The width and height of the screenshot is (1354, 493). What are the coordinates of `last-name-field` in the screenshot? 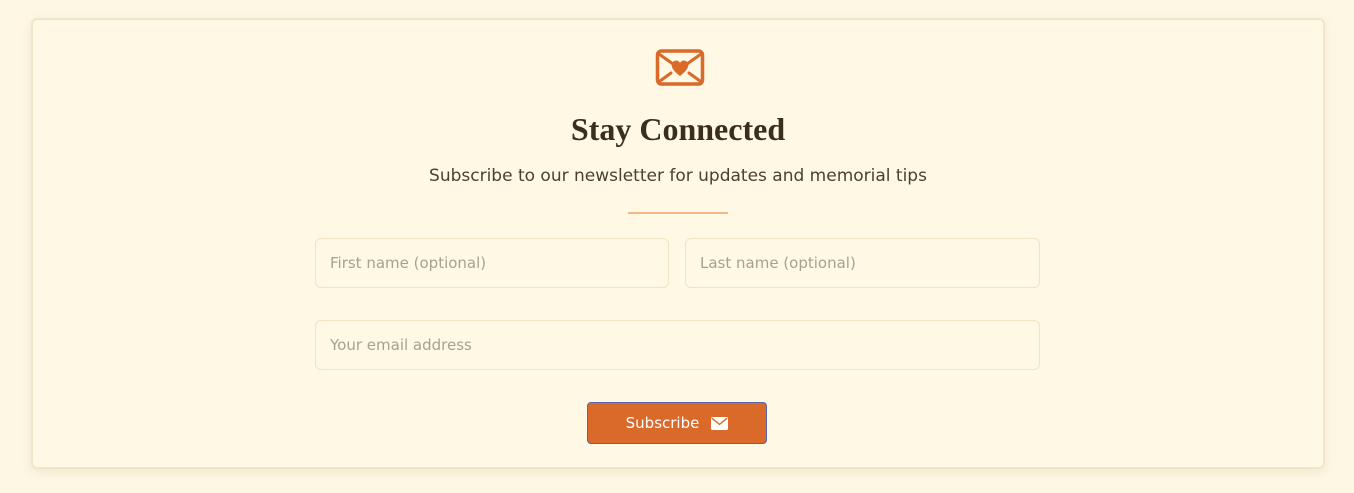 It's located at (862, 263).